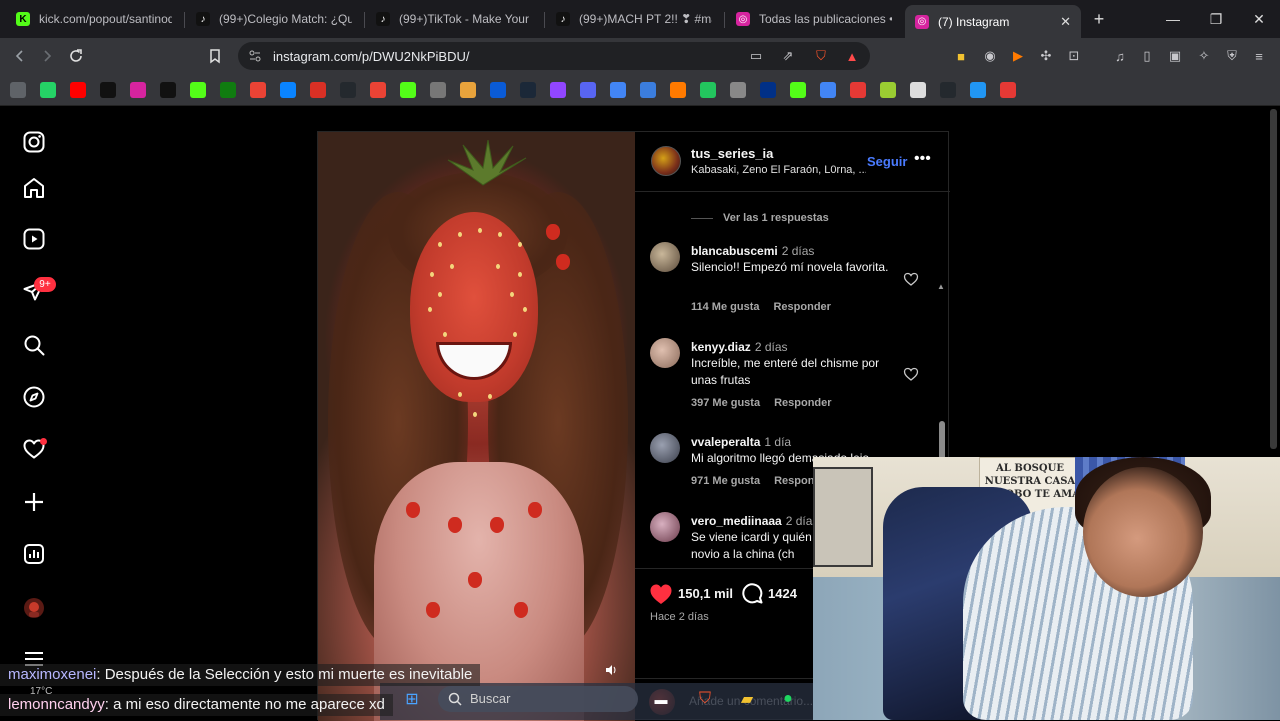  What do you see at coordinates (821, 56) in the screenshot?
I see `brave-shield-icon: ⛉` at bounding box center [821, 56].